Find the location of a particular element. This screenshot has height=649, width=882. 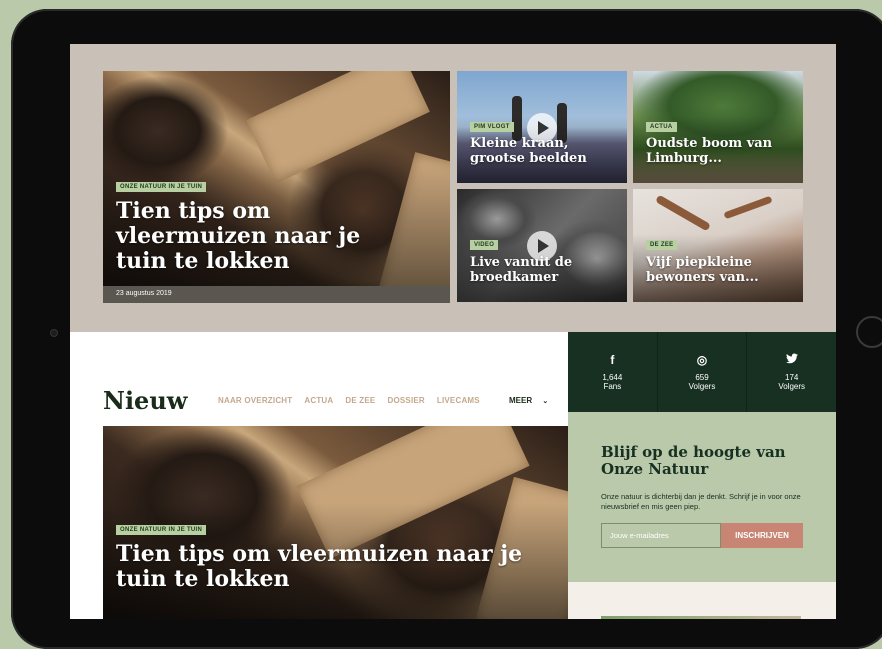

social-count: 659 is located at coordinates (702, 377).